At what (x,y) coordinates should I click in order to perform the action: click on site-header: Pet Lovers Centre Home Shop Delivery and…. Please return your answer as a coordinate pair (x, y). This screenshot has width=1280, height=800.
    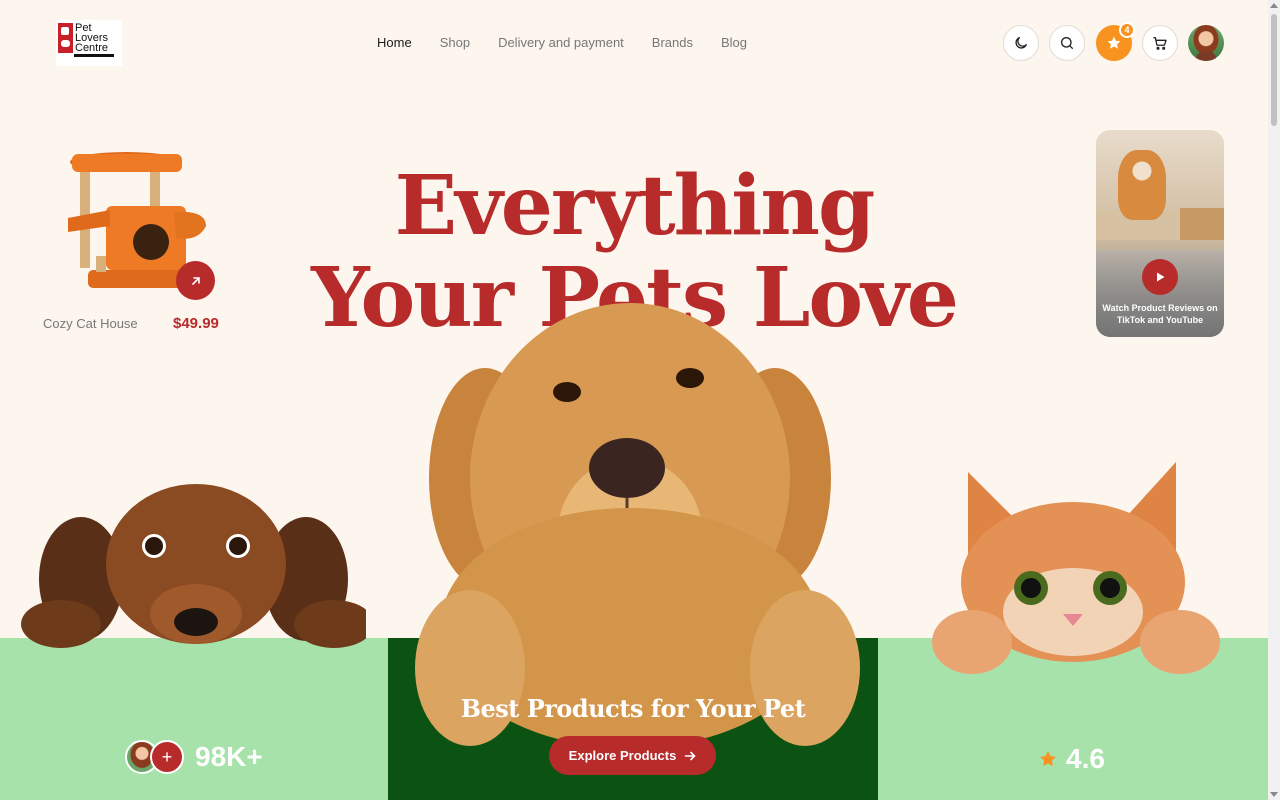
    Looking at the image, I should click on (634, 43).